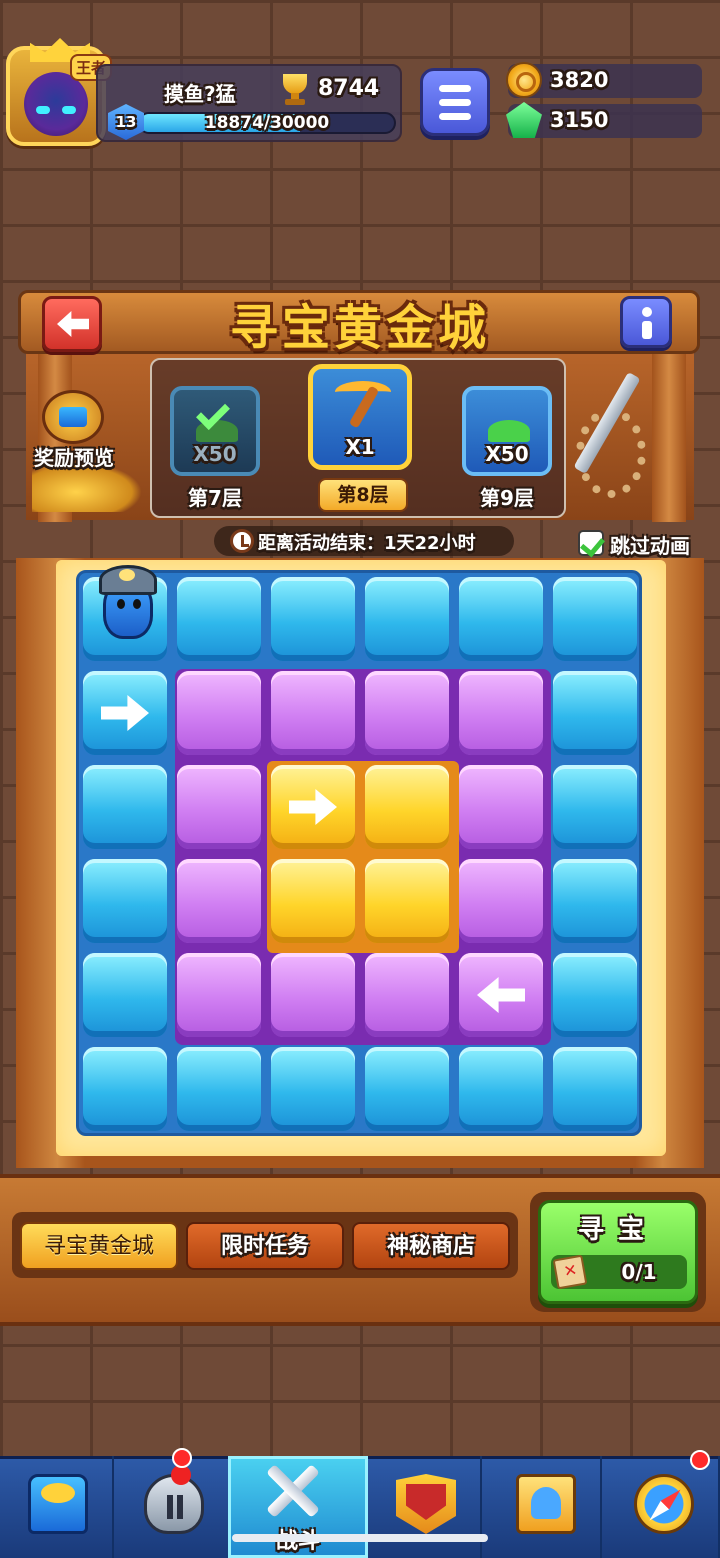 The image size is (720, 1558). I want to click on gem-counter: 3150, so click(604, 120).